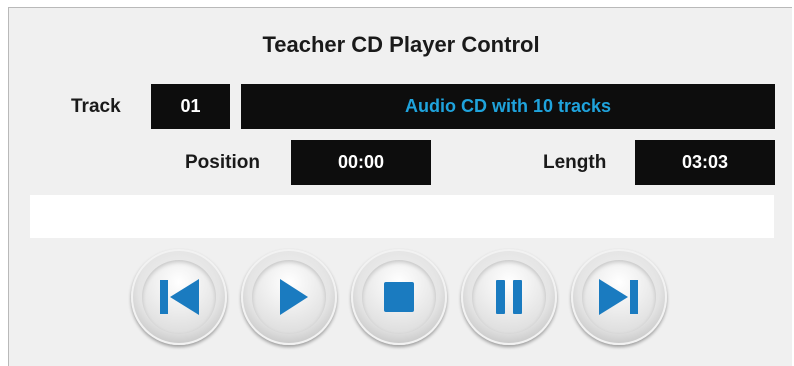  I want to click on play-icon, so click(294, 297).